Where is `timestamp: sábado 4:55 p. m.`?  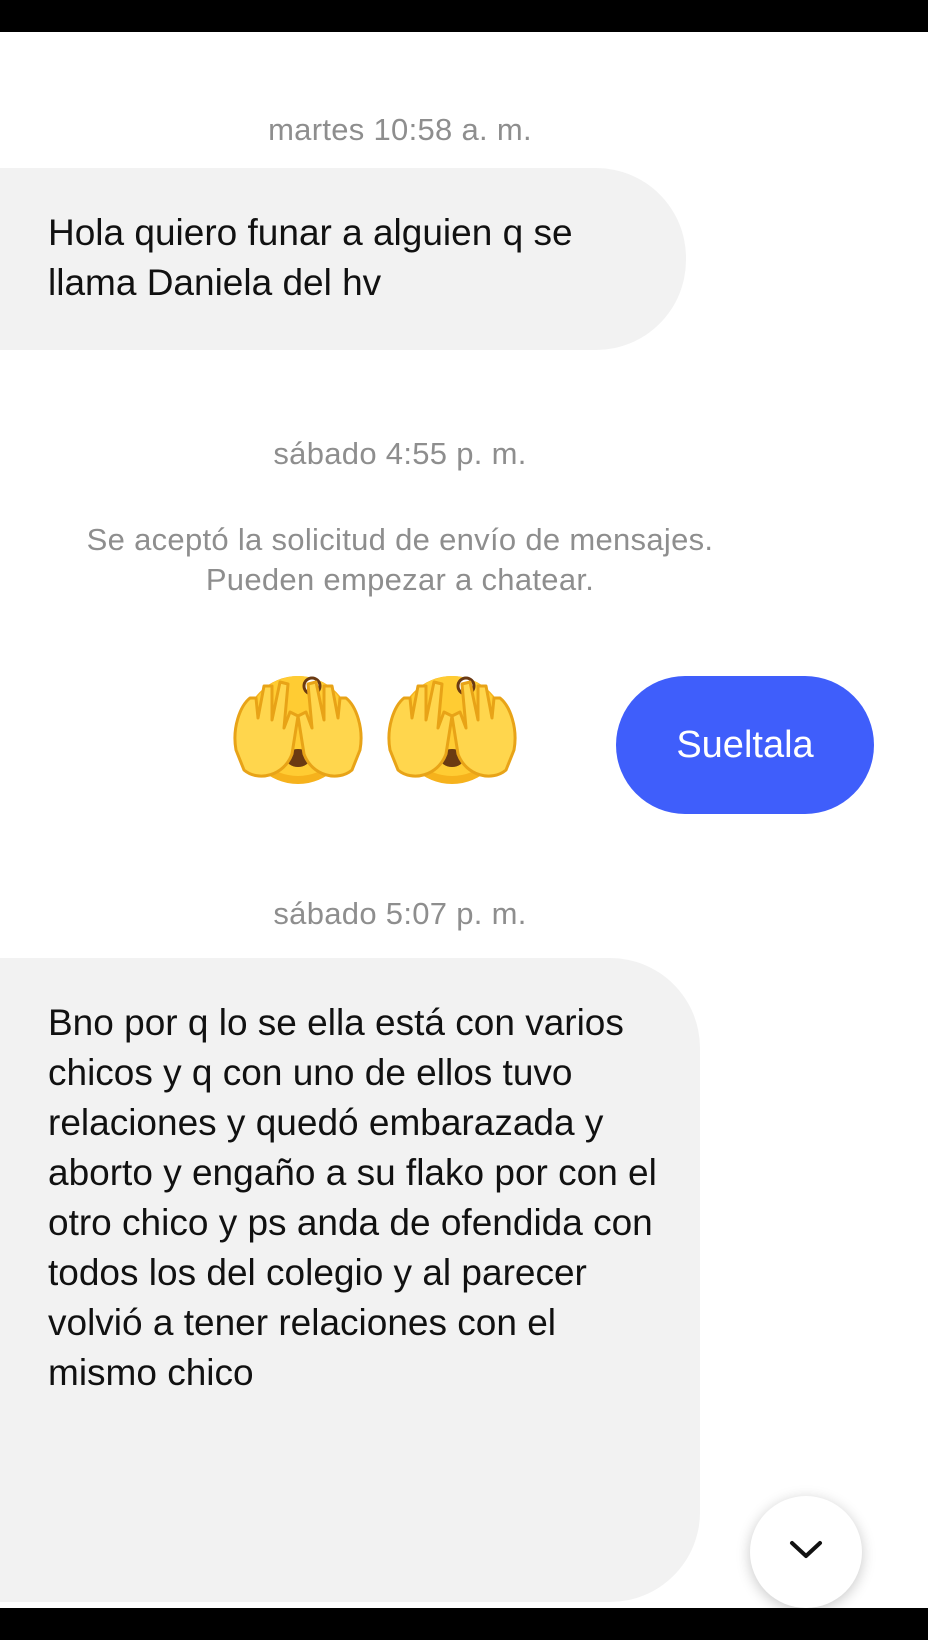
timestamp: sábado 4:55 p. m. is located at coordinates (400, 453).